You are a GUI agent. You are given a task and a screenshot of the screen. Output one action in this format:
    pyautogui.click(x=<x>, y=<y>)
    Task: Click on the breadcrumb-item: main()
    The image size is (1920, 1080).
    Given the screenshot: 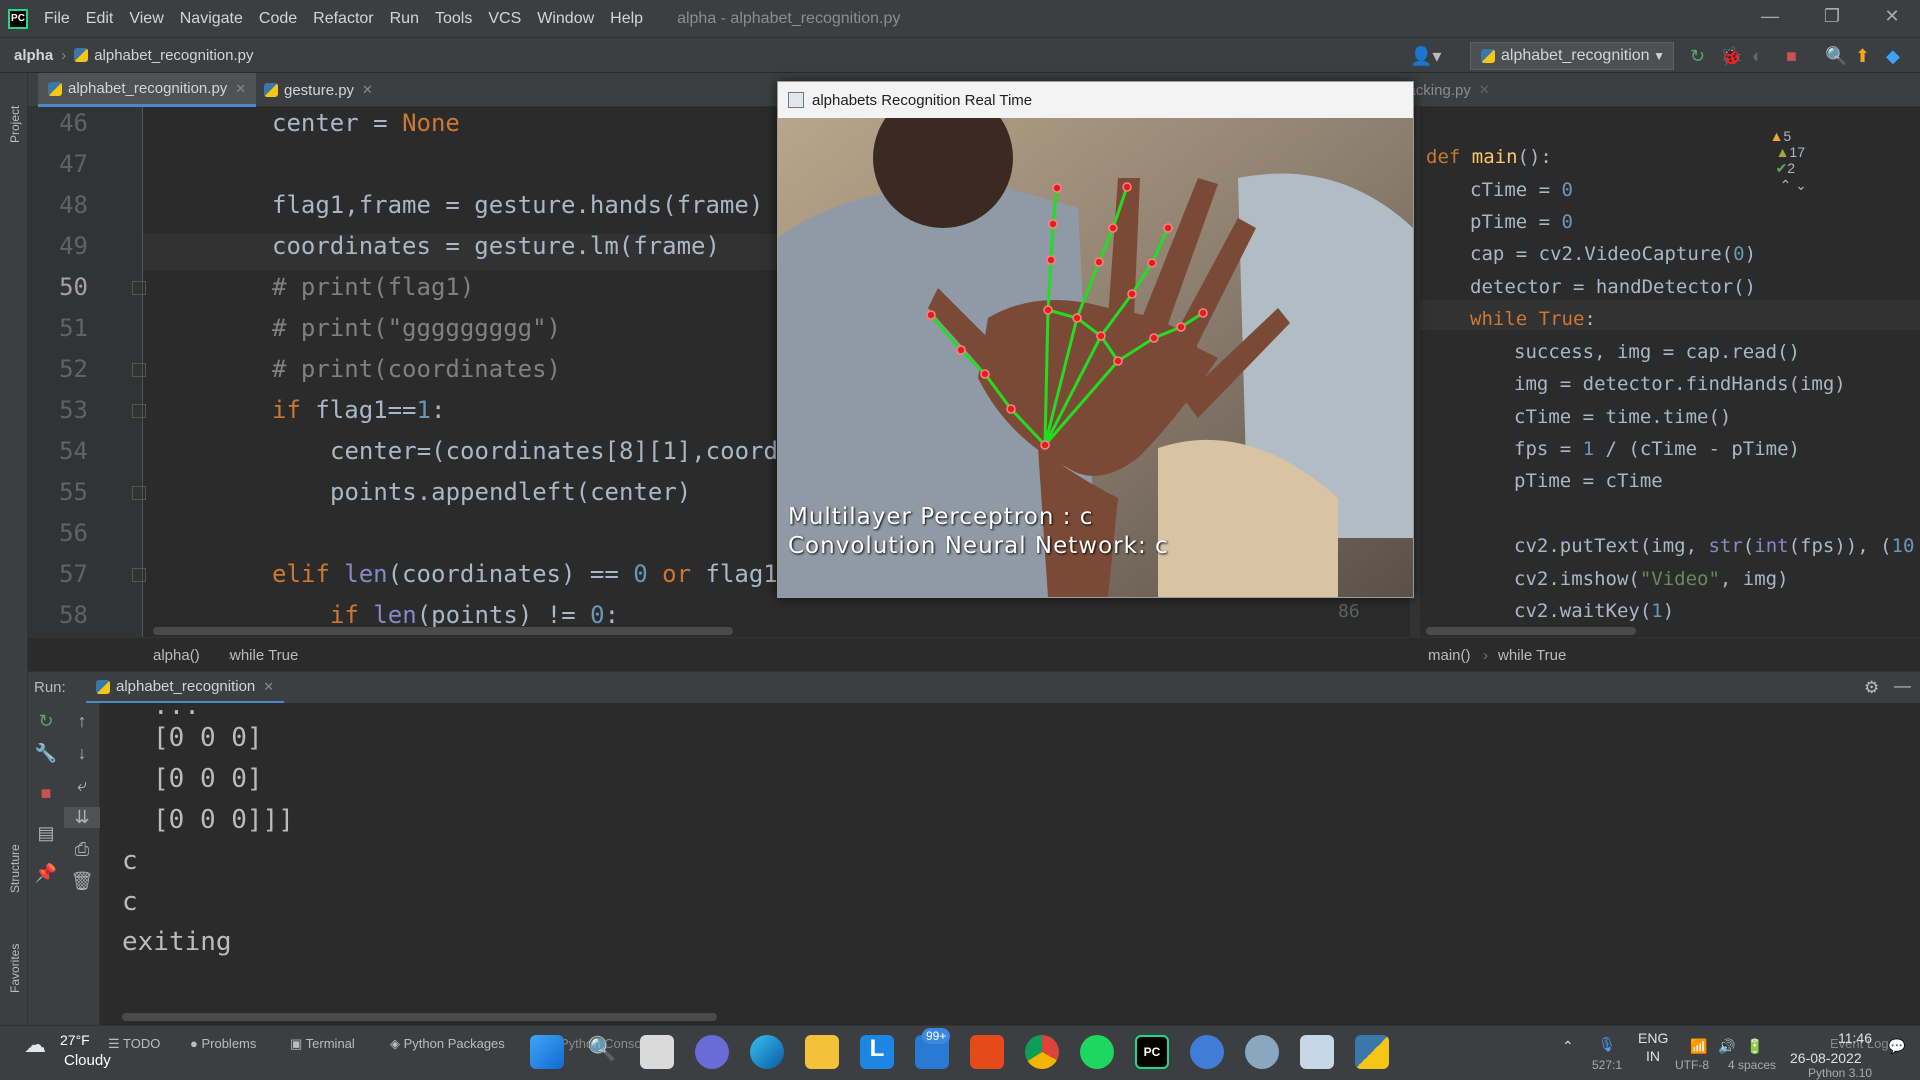 What is the action you would take?
    pyautogui.click(x=1449, y=655)
    